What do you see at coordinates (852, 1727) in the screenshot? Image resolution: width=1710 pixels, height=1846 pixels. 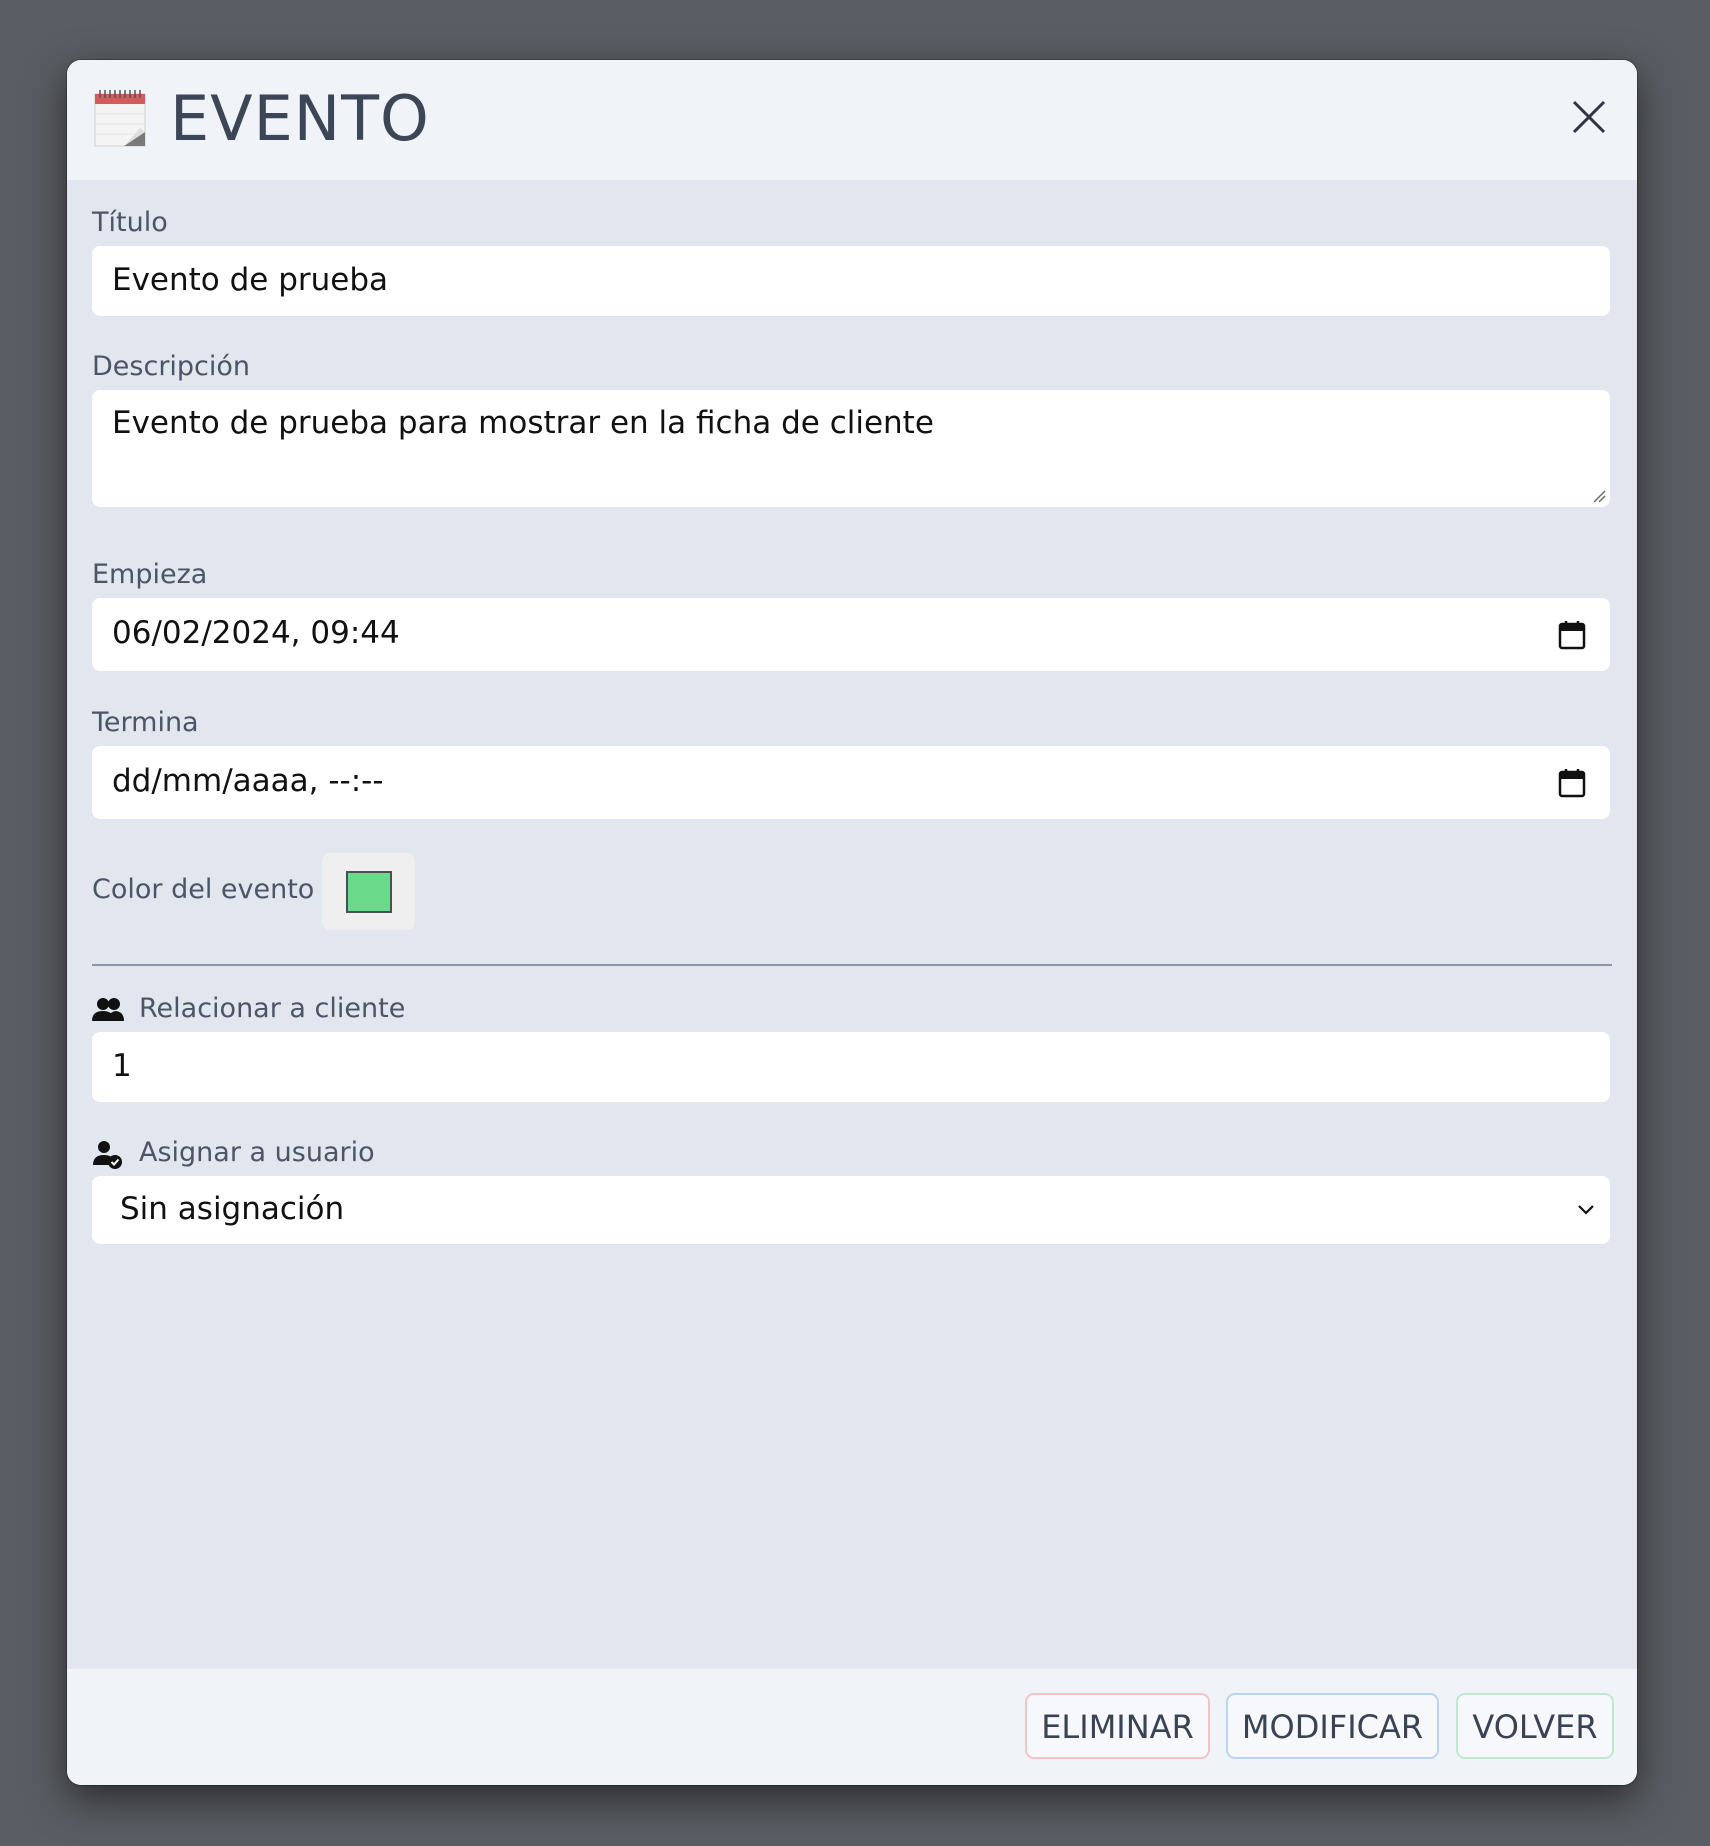 I see `modal-footer: ELIMINAR MODIFICAR VOLVER` at bounding box center [852, 1727].